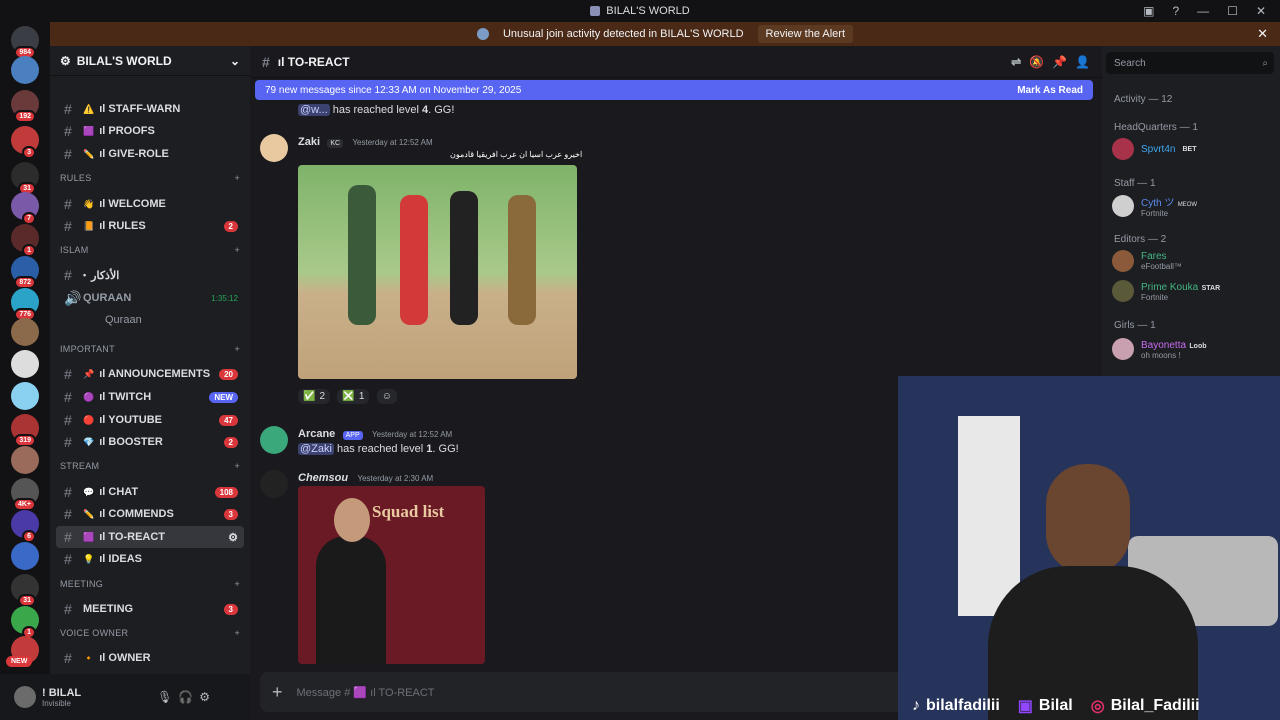  I want to click on member-item: Prime Kouka STAR Fortnite, so click(1166, 290).